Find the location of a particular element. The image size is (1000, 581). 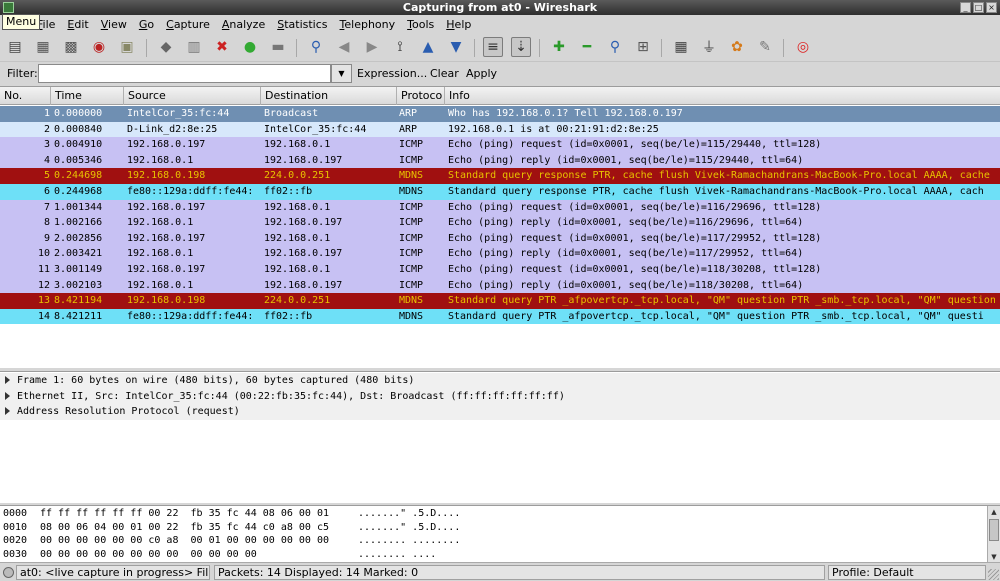

bytes-offset: 0030 is located at coordinates (15, 554).